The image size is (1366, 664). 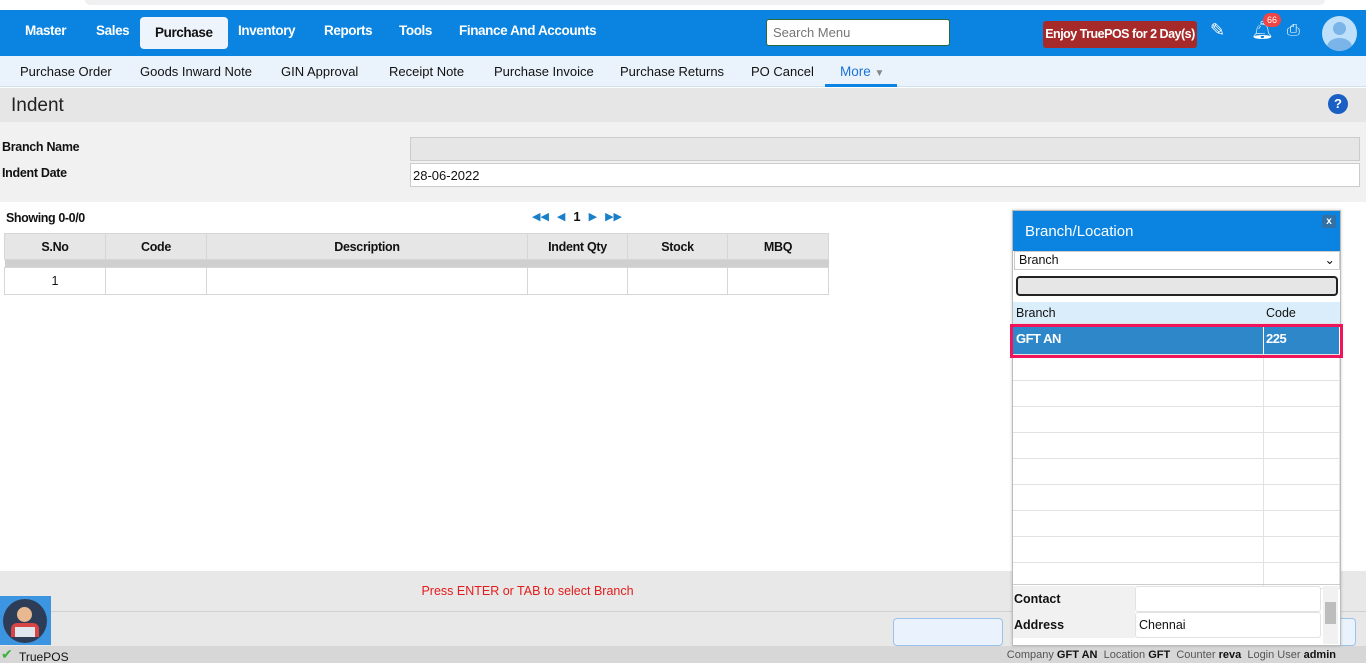 I want to click on col-branch: Branch, so click(x=1036, y=313).